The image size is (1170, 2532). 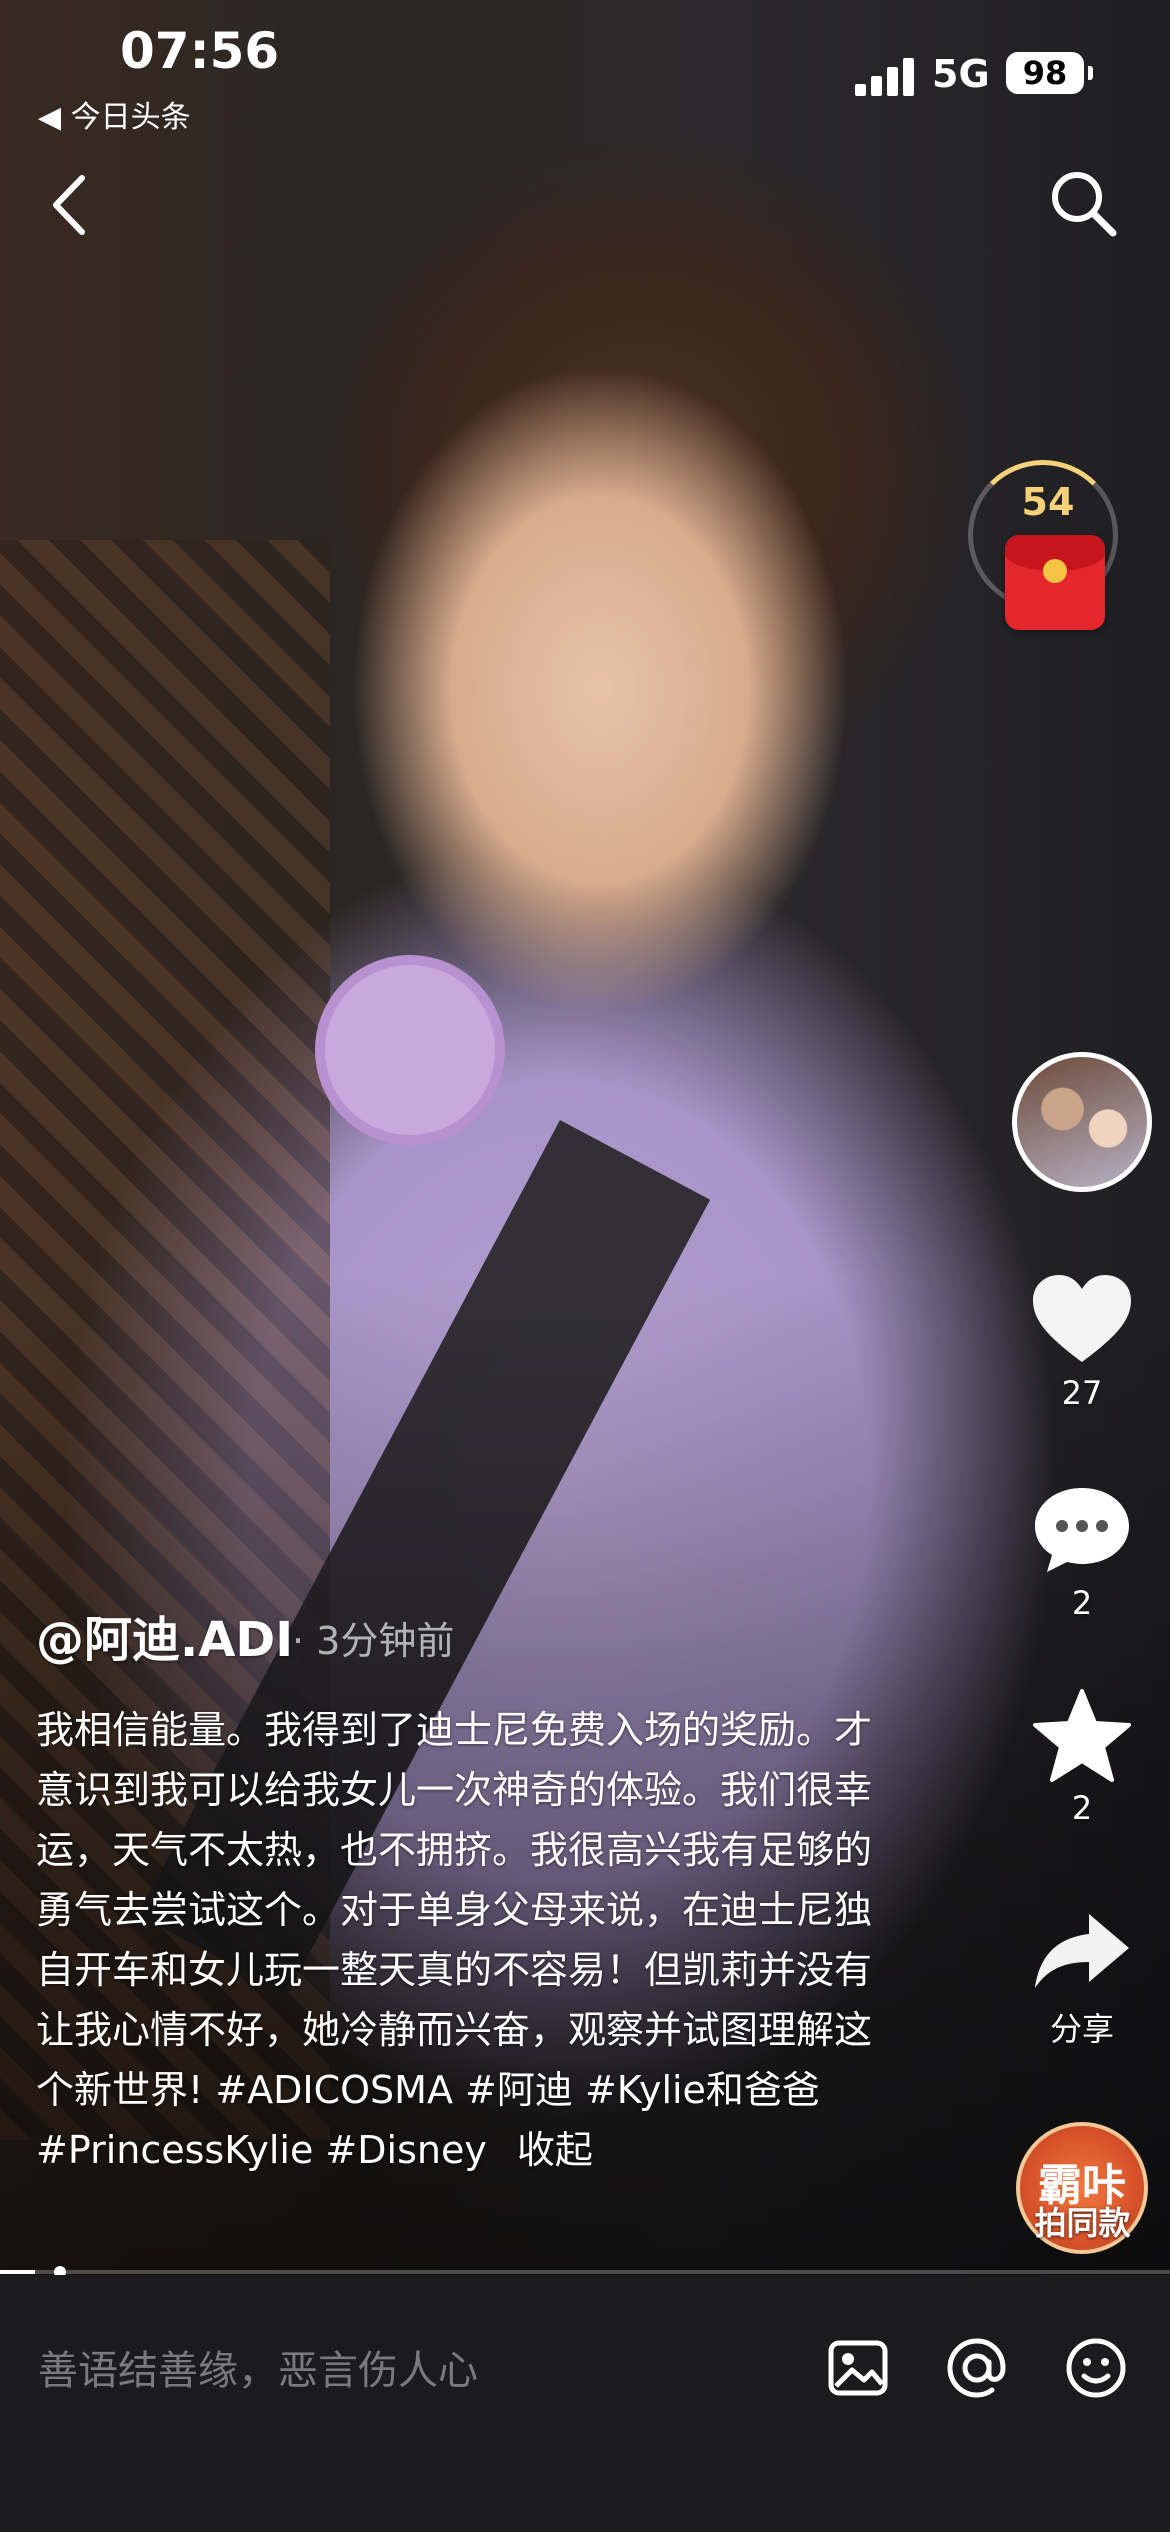 What do you see at coordinates (1082, 1603) in the screenshot?
I see `comment-count: 2` at bounding box center [1082, 1603].